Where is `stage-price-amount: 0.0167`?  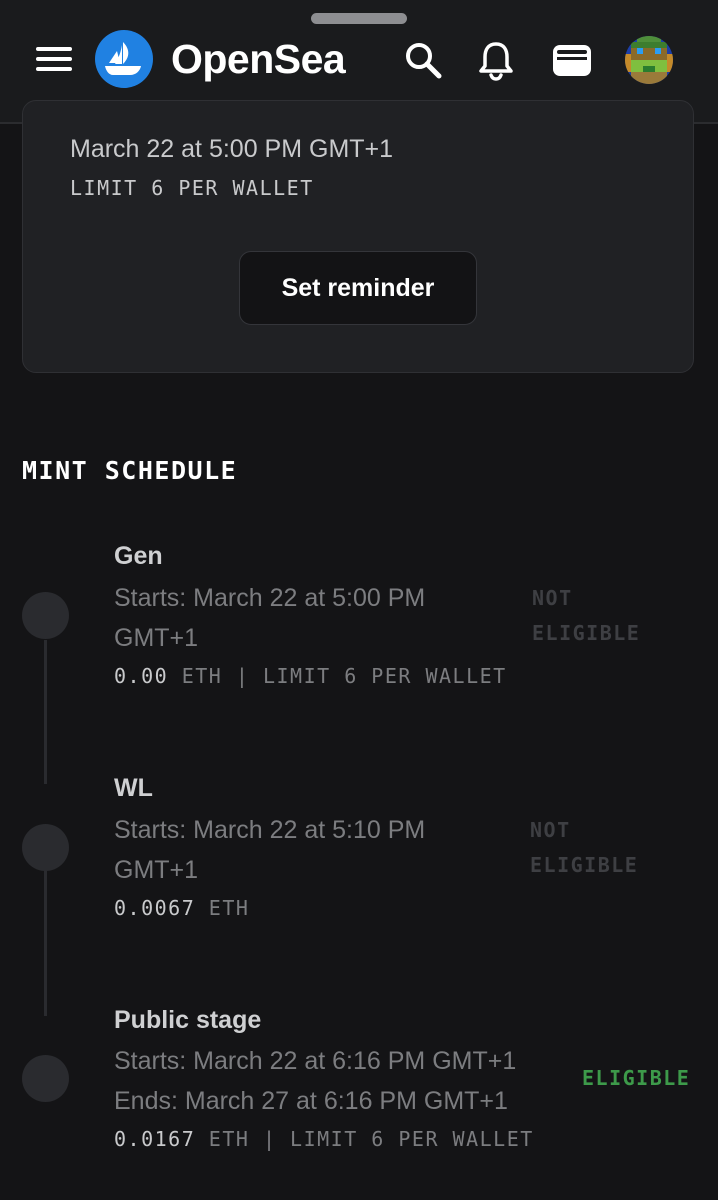
stage-price-amount: 0.0167 is located at coordinates (155, 1139).